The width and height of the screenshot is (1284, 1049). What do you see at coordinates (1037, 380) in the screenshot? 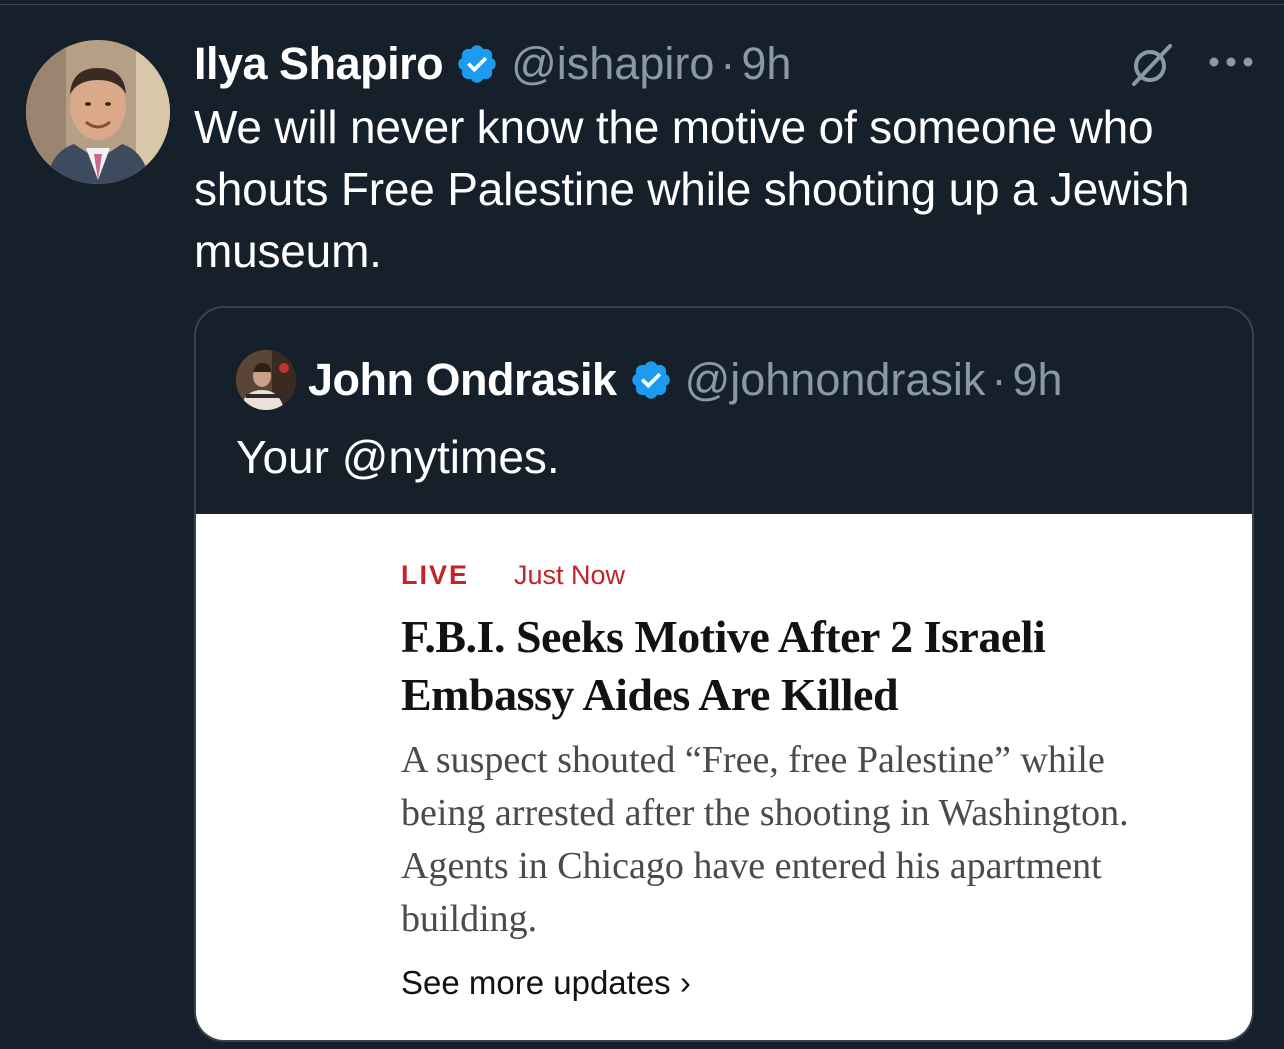
I see `quote-timestamp: 9h` at bounding box center [1037, 380].